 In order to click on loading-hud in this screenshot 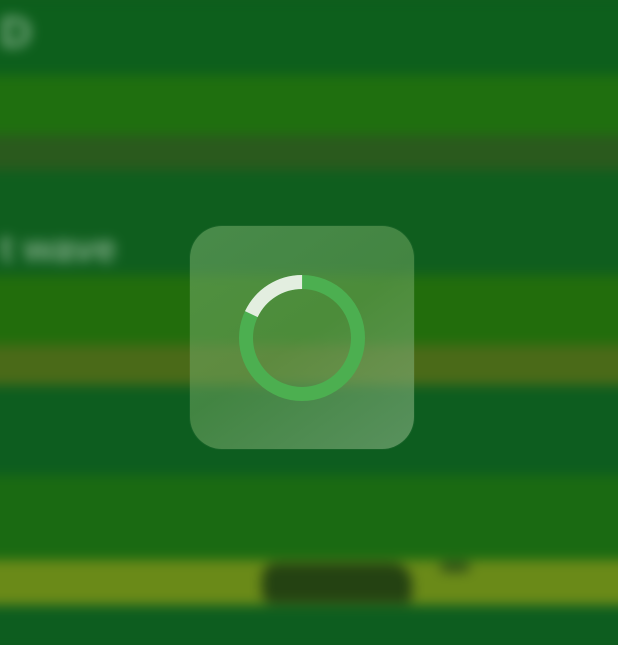, I will do `click(302, 337)`.